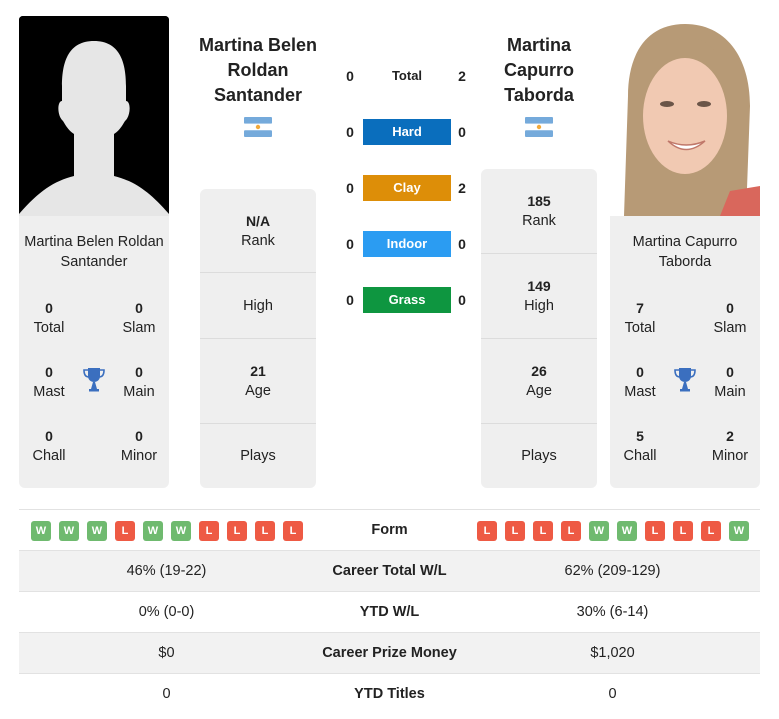 This screenshot has width=779, height=719. I want to click on h2h-row-total: 0 Total 2, so click(407, 76).